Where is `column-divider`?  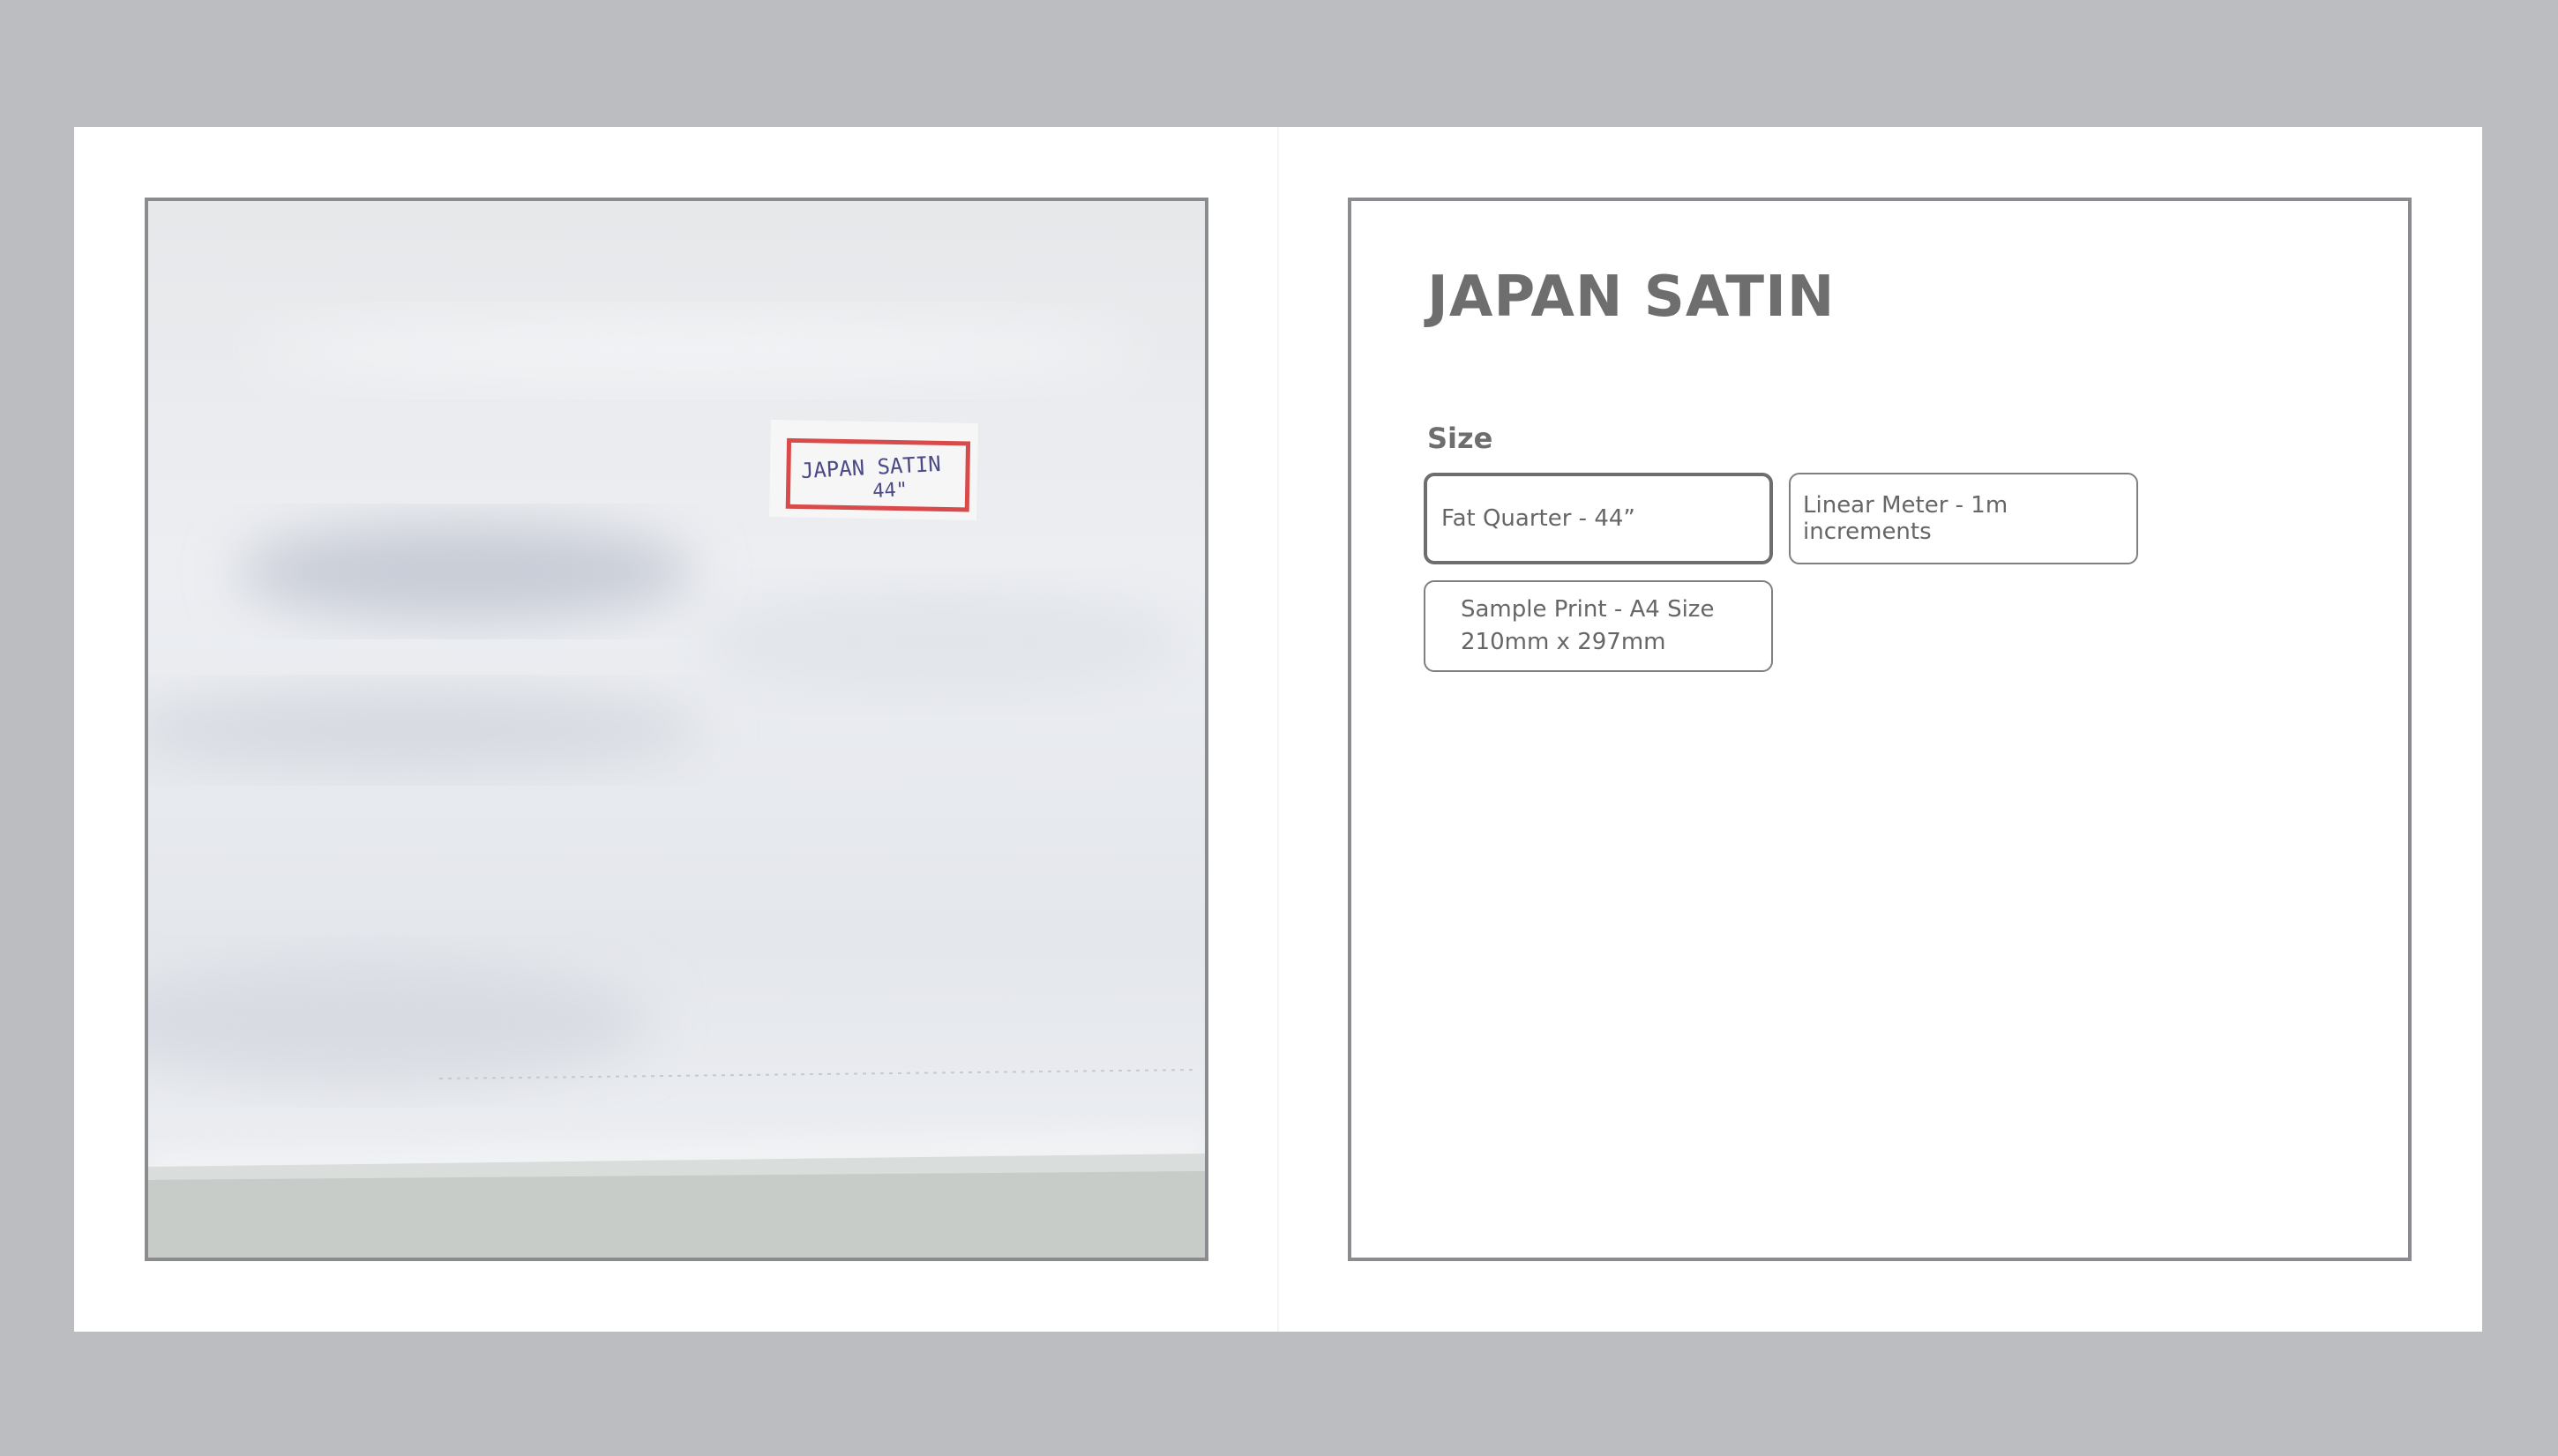 column-divider is located at coordinates (1278, 729).